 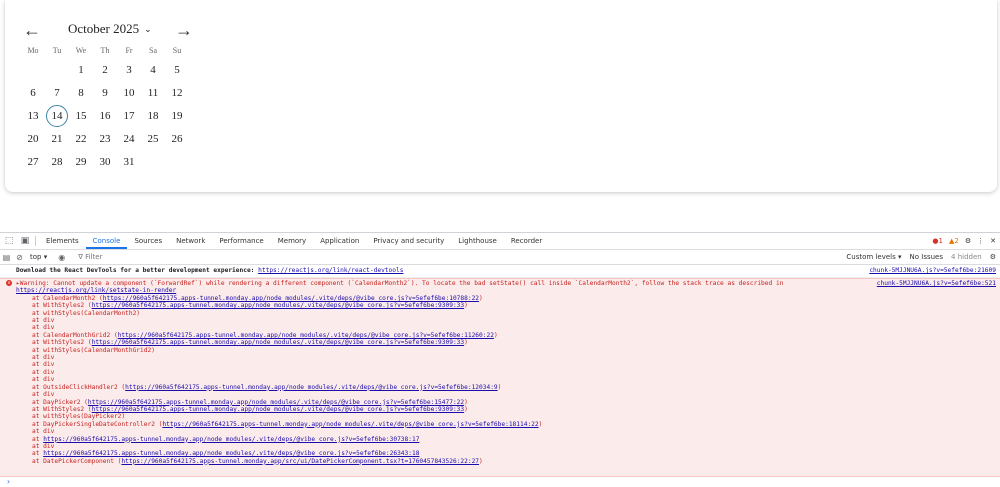 What do you see at coordinates (62, 241) in the screenshot?
I see `tab-elements: Elements` at bounding box center [62, 241].